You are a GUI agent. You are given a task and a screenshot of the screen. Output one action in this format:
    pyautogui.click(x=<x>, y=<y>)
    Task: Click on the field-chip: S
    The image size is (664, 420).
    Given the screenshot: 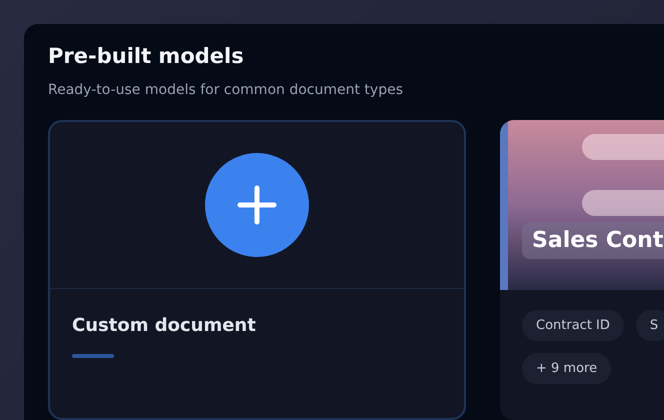 What is the action you would take?
    pyautogui.click(x=650, y=325)
    